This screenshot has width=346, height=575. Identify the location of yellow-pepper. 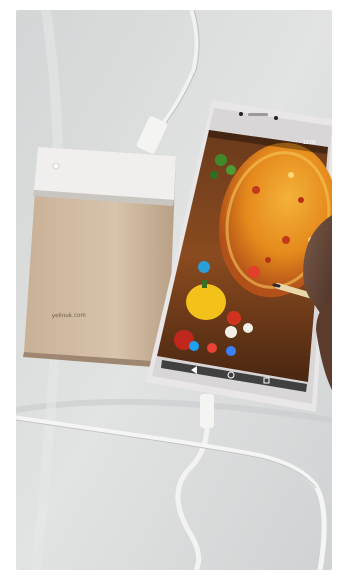
(206, 302).